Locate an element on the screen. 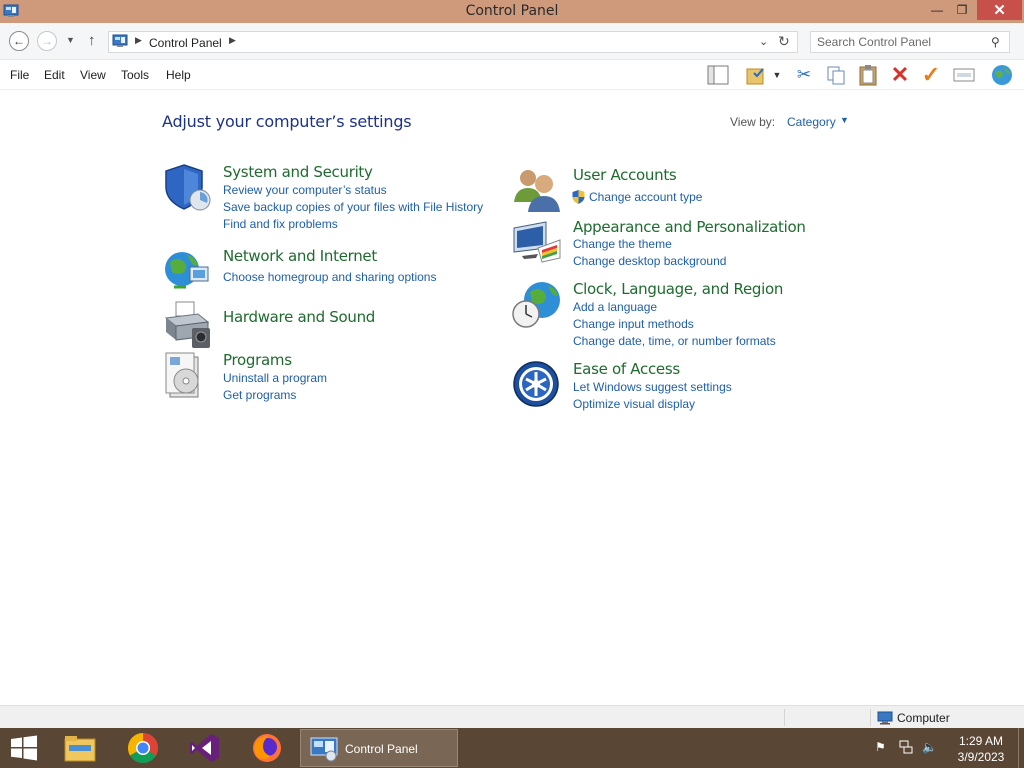 This screenshot has width=1024, height=768. show-desktop-button is located at coordinates (1021, 748).